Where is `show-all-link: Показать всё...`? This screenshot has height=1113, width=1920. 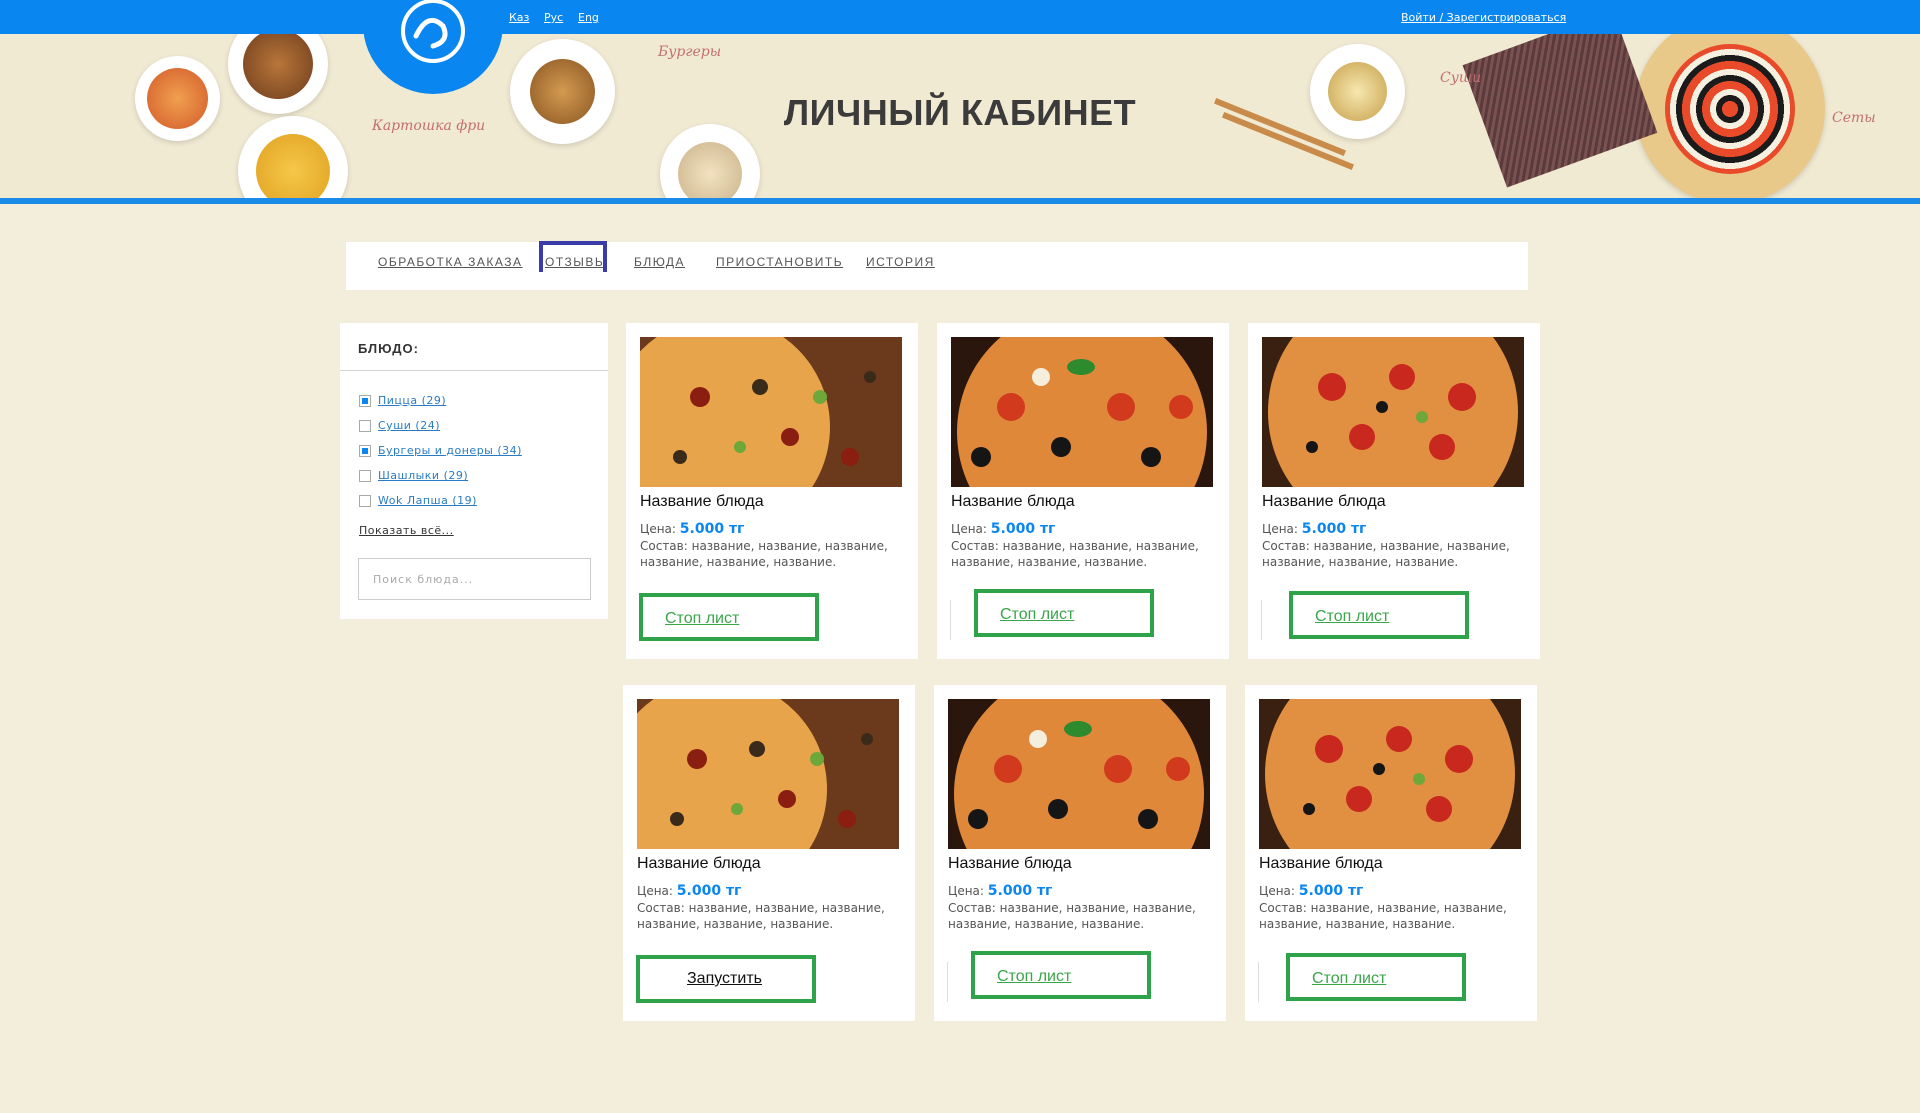 show-all-link: Показать всё... is located at coordinates (406, 530).